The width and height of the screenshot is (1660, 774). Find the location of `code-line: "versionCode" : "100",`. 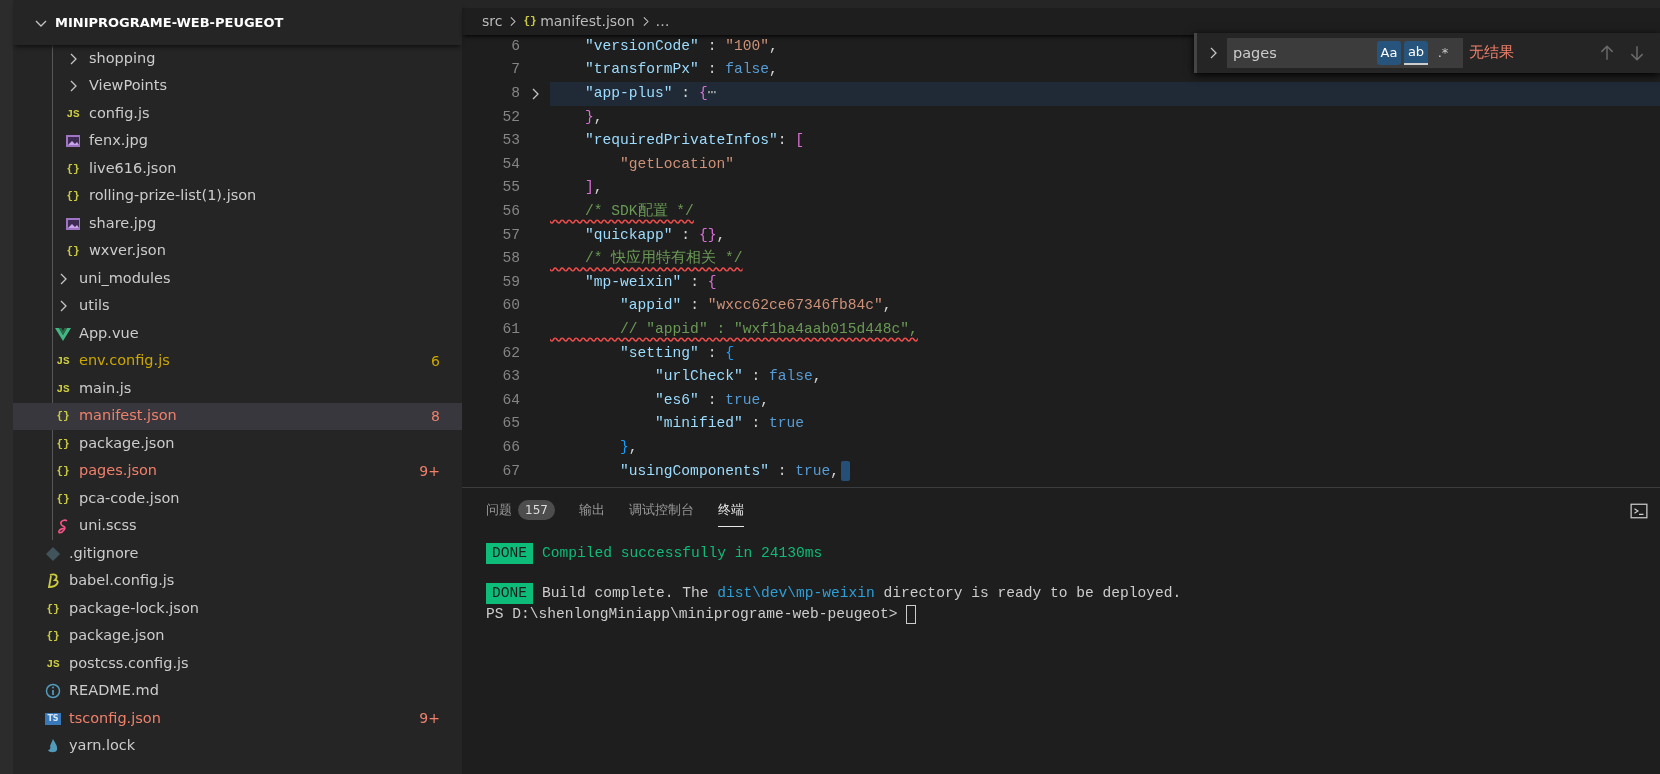

code-line: "versionCode" : "100", is located at coordinates (681, 46).